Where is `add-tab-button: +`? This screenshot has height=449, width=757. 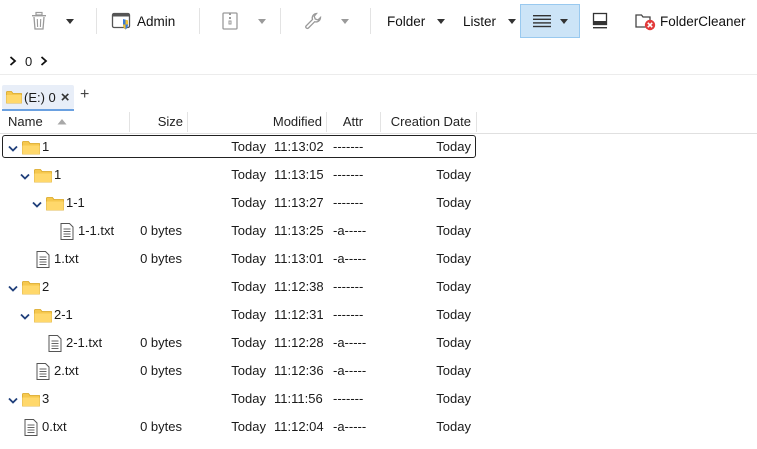
add-tab-button: + is located at coordinates (84, 95).